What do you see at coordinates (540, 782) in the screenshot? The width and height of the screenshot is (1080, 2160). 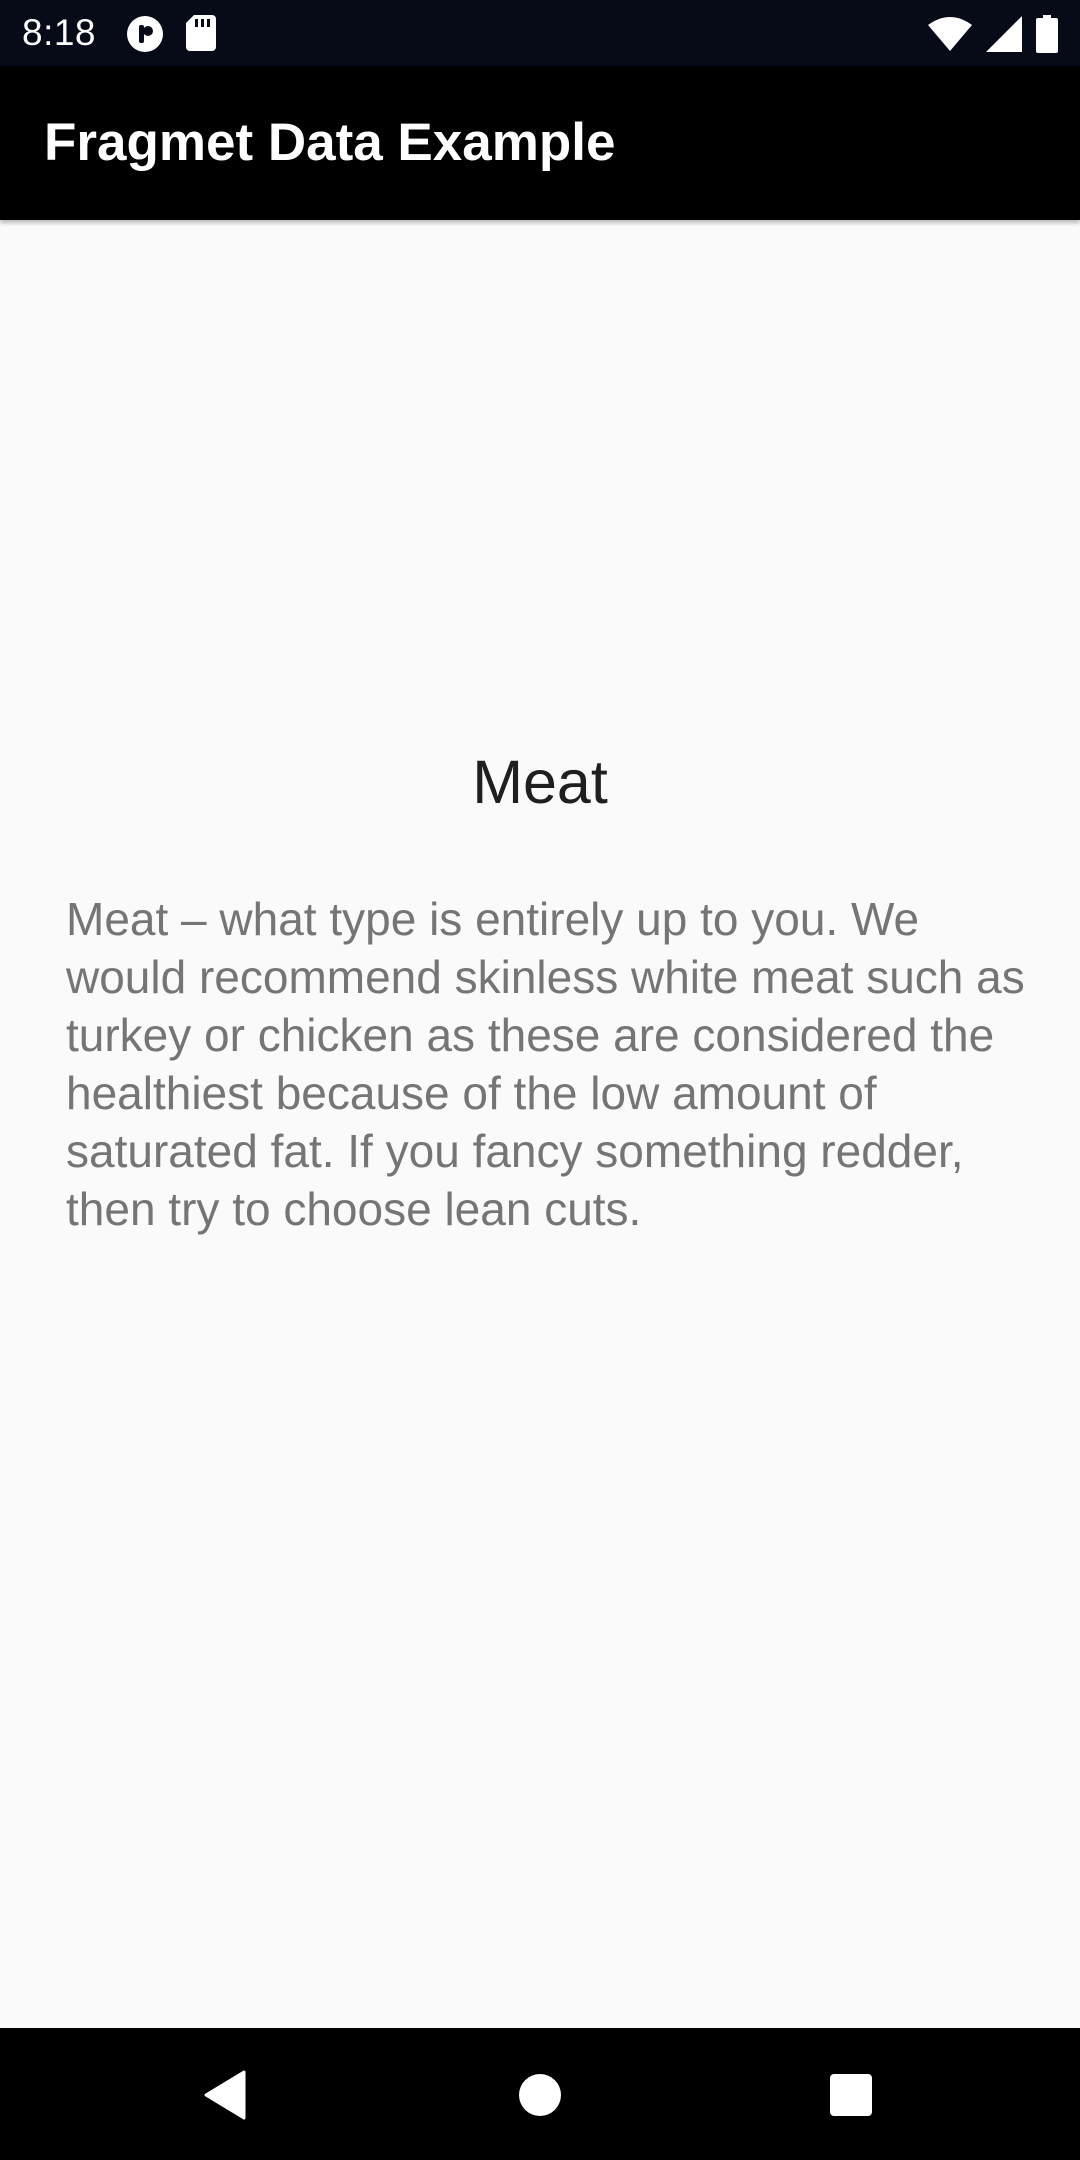 I see `item-heading: Meat` at bounding box center [540, 782].